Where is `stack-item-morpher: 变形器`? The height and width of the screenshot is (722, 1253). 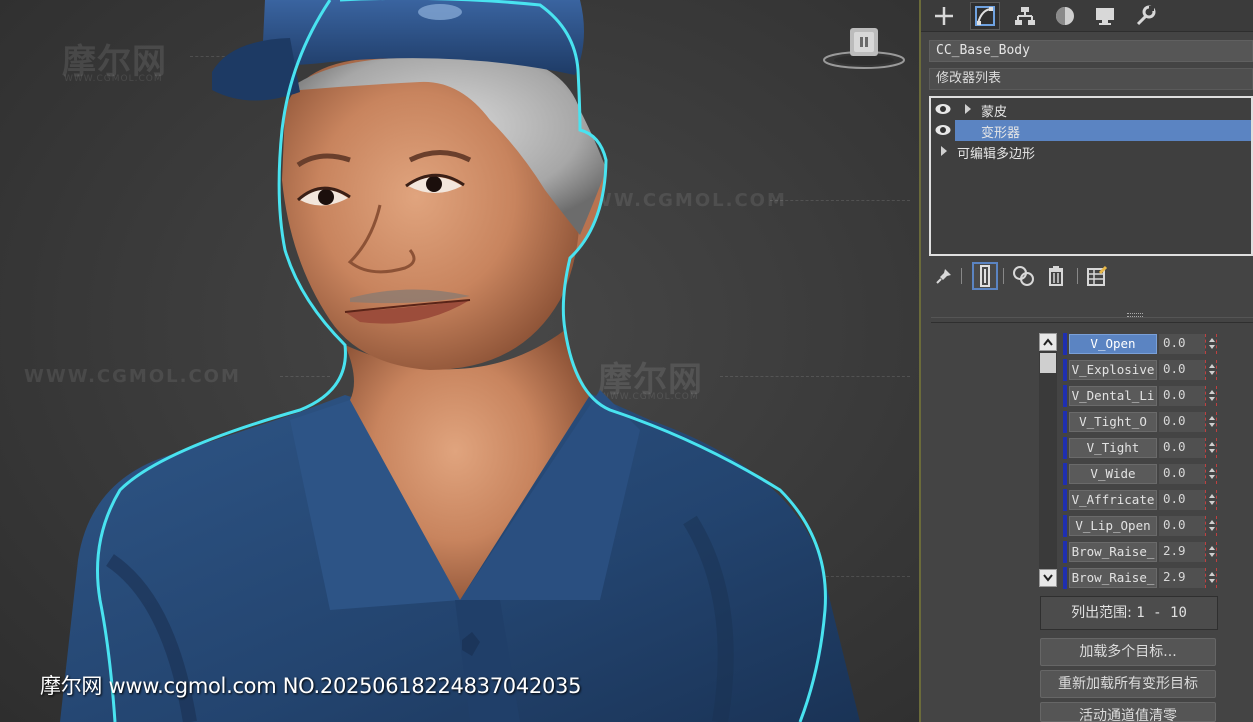
stack-item-morpher: 变形器 is located at coordinates (1091, 130).